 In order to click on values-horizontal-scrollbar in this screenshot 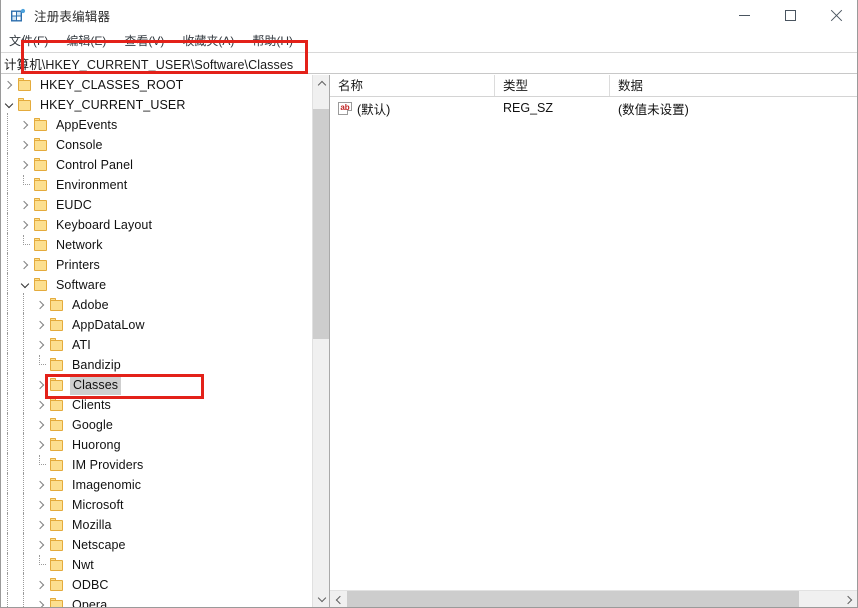, I will do `click(593, 598)`.